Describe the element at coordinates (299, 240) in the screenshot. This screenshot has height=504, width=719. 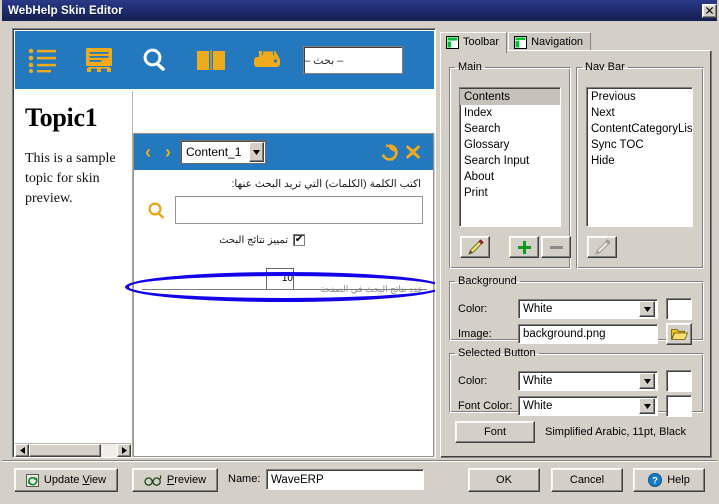
I see `highlight-results-checkbox: ✔` at that location.